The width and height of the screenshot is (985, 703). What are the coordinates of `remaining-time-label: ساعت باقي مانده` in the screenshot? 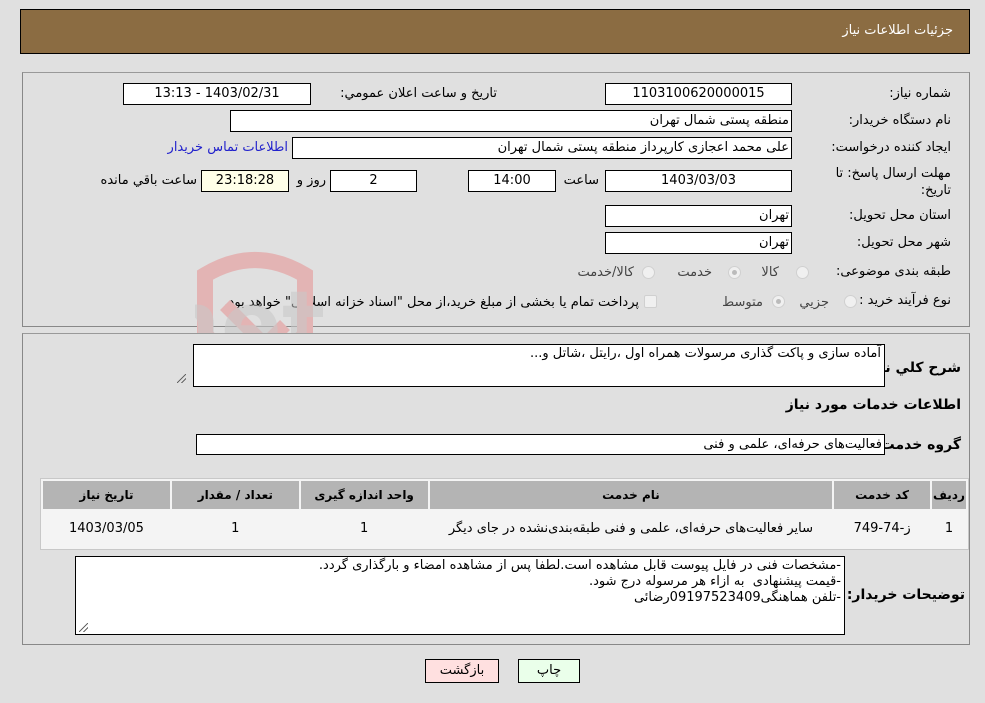 It's located at (148, 180).